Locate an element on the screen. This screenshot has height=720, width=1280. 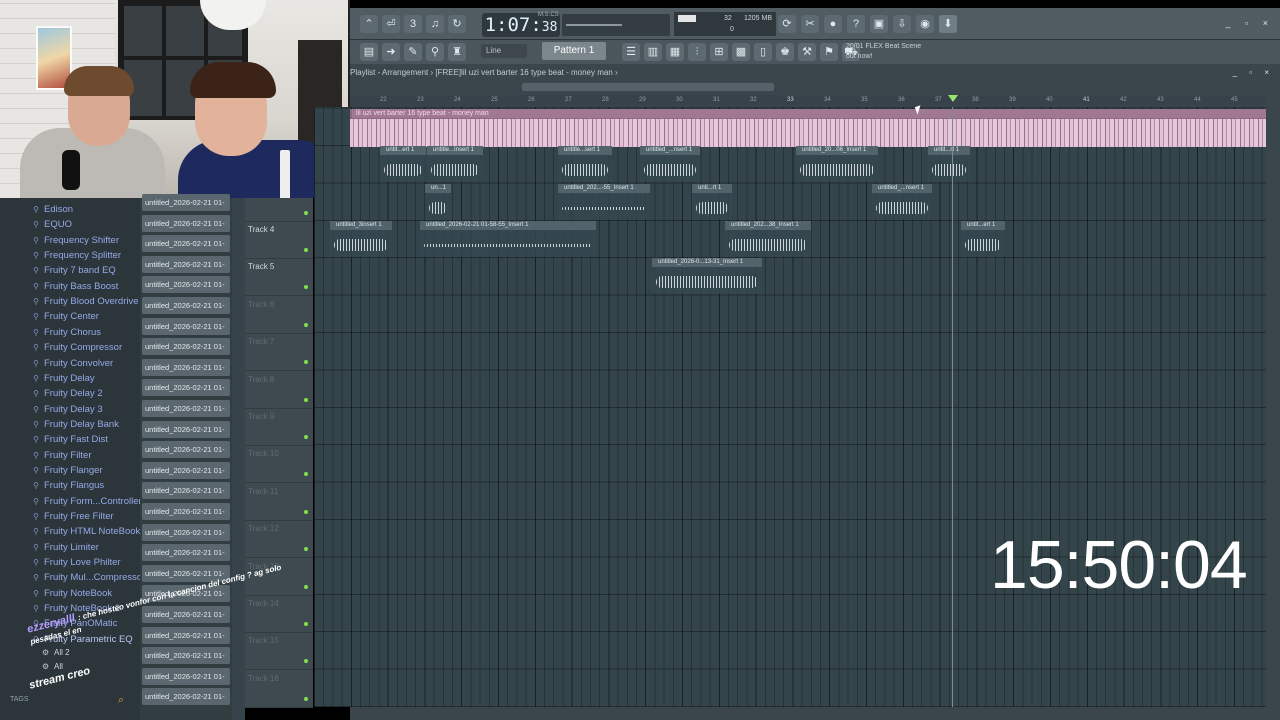
track-header: Track 11 is located at coordinates (279, 502).